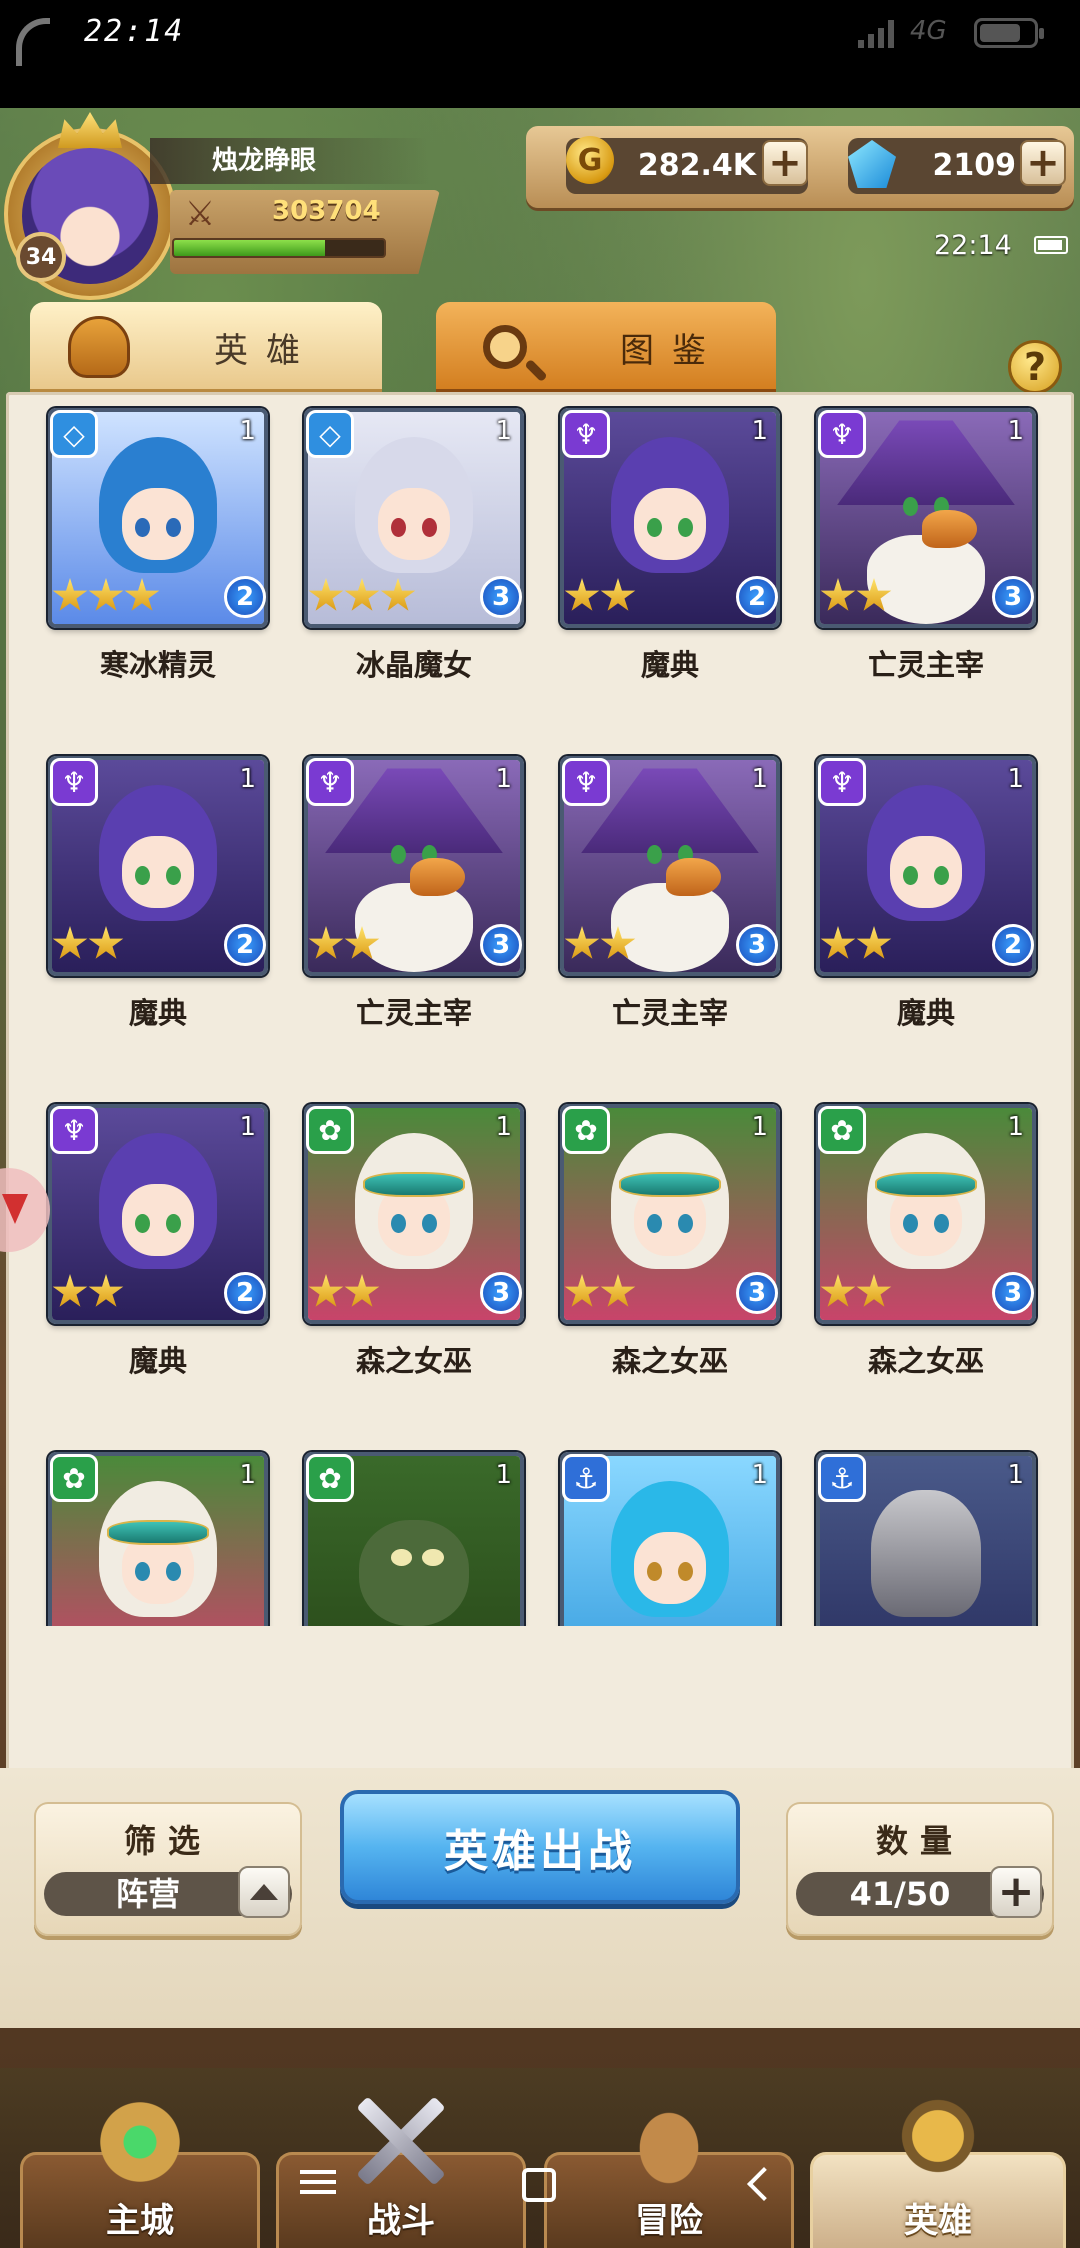 The image size is (1080, 2248). Describe the element at coordinates (230, 208) in the screenshot. I see `player-panel: 34 烛龙睁眼 ⚔ 303704` at that location.